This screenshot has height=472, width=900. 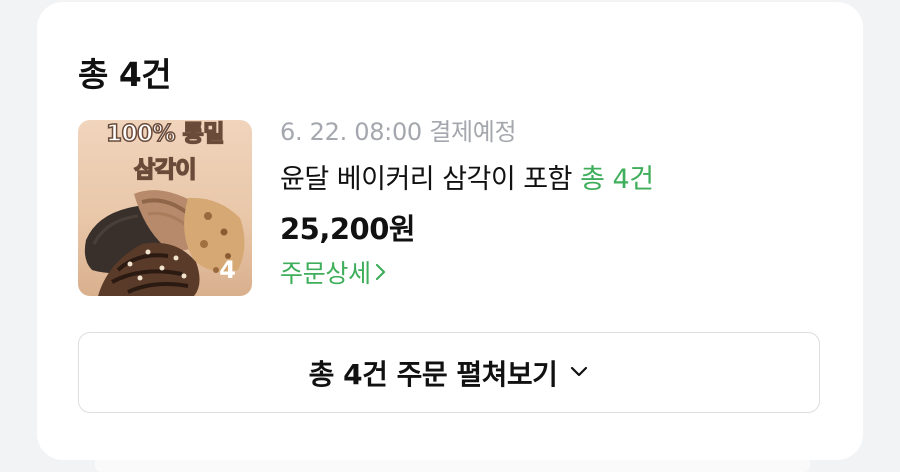 I want to click on expand-orders-label: 총 4건 주문 펼쳐보기, so click(x=433, y=374).